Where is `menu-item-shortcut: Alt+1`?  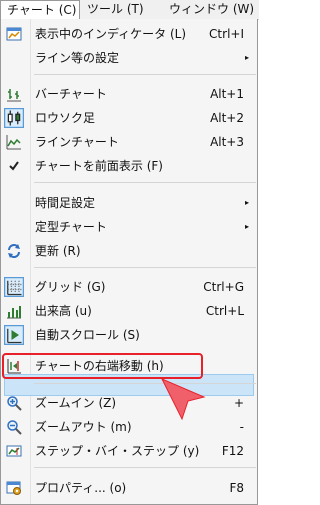
menu-item-shortcut: Alt+1 is located at coordinates (227, 94).